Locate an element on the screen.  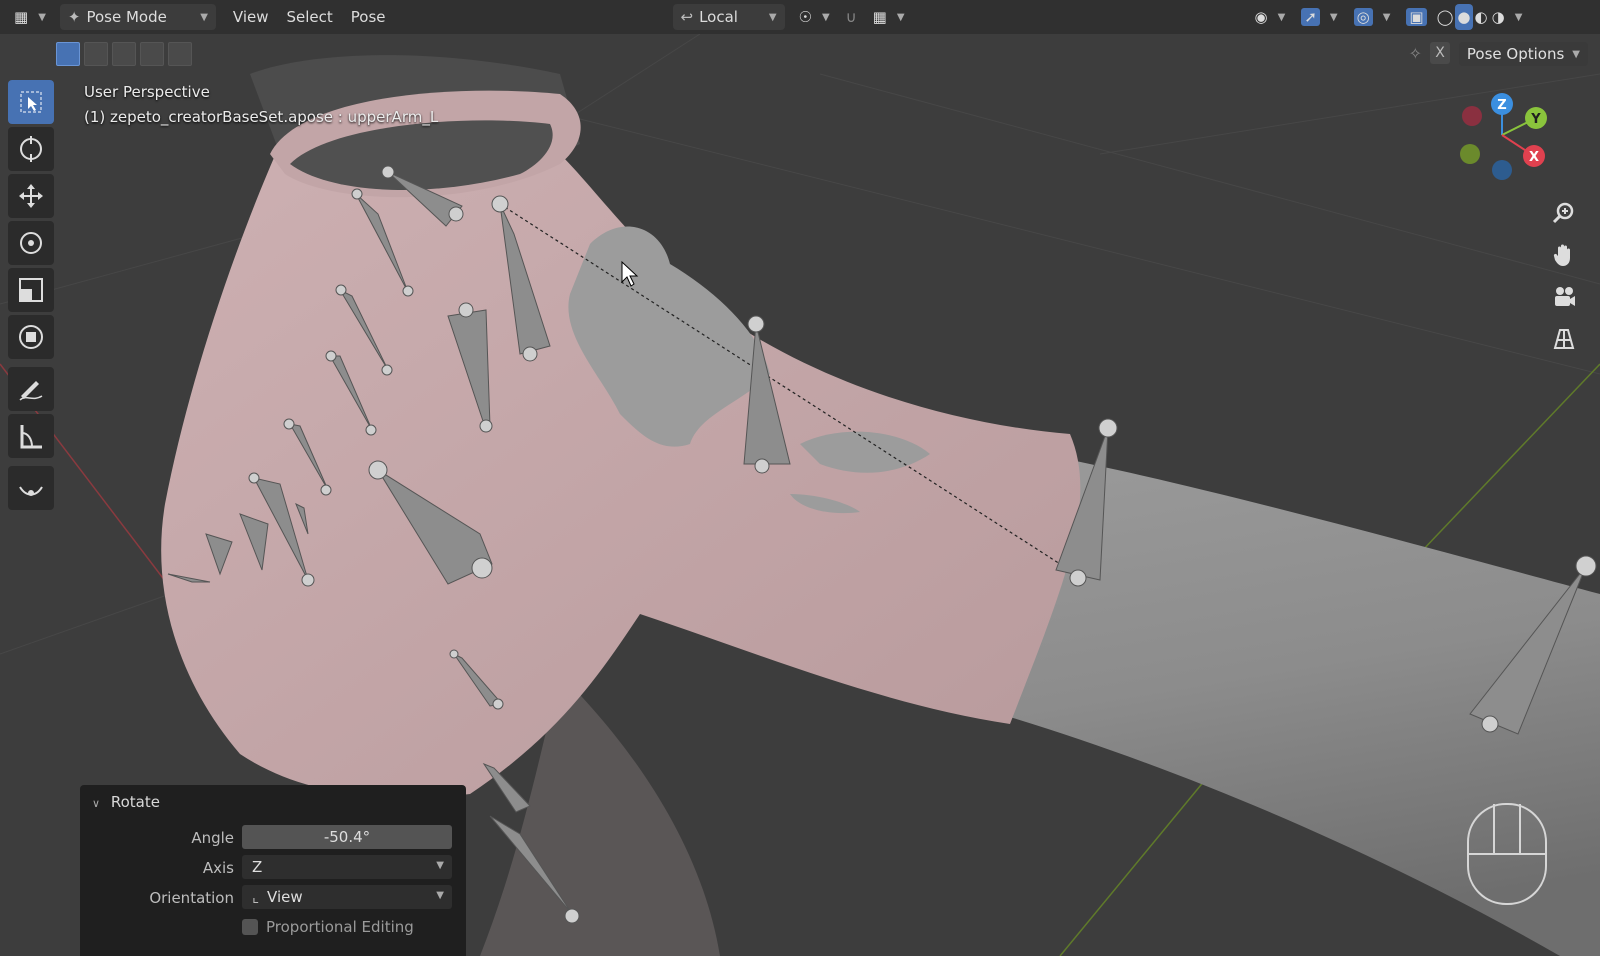
xray-icon: ▣ is located at coordinates (1416, 17).